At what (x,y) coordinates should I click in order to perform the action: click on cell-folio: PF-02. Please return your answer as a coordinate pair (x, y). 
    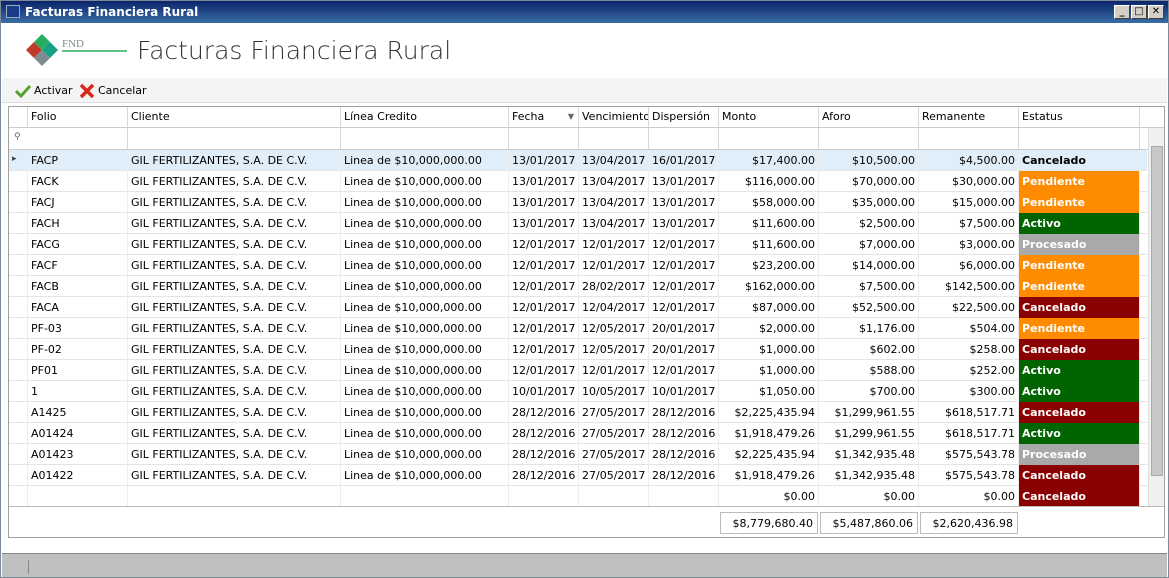
    Looking at the image, I should click on (78, 349).